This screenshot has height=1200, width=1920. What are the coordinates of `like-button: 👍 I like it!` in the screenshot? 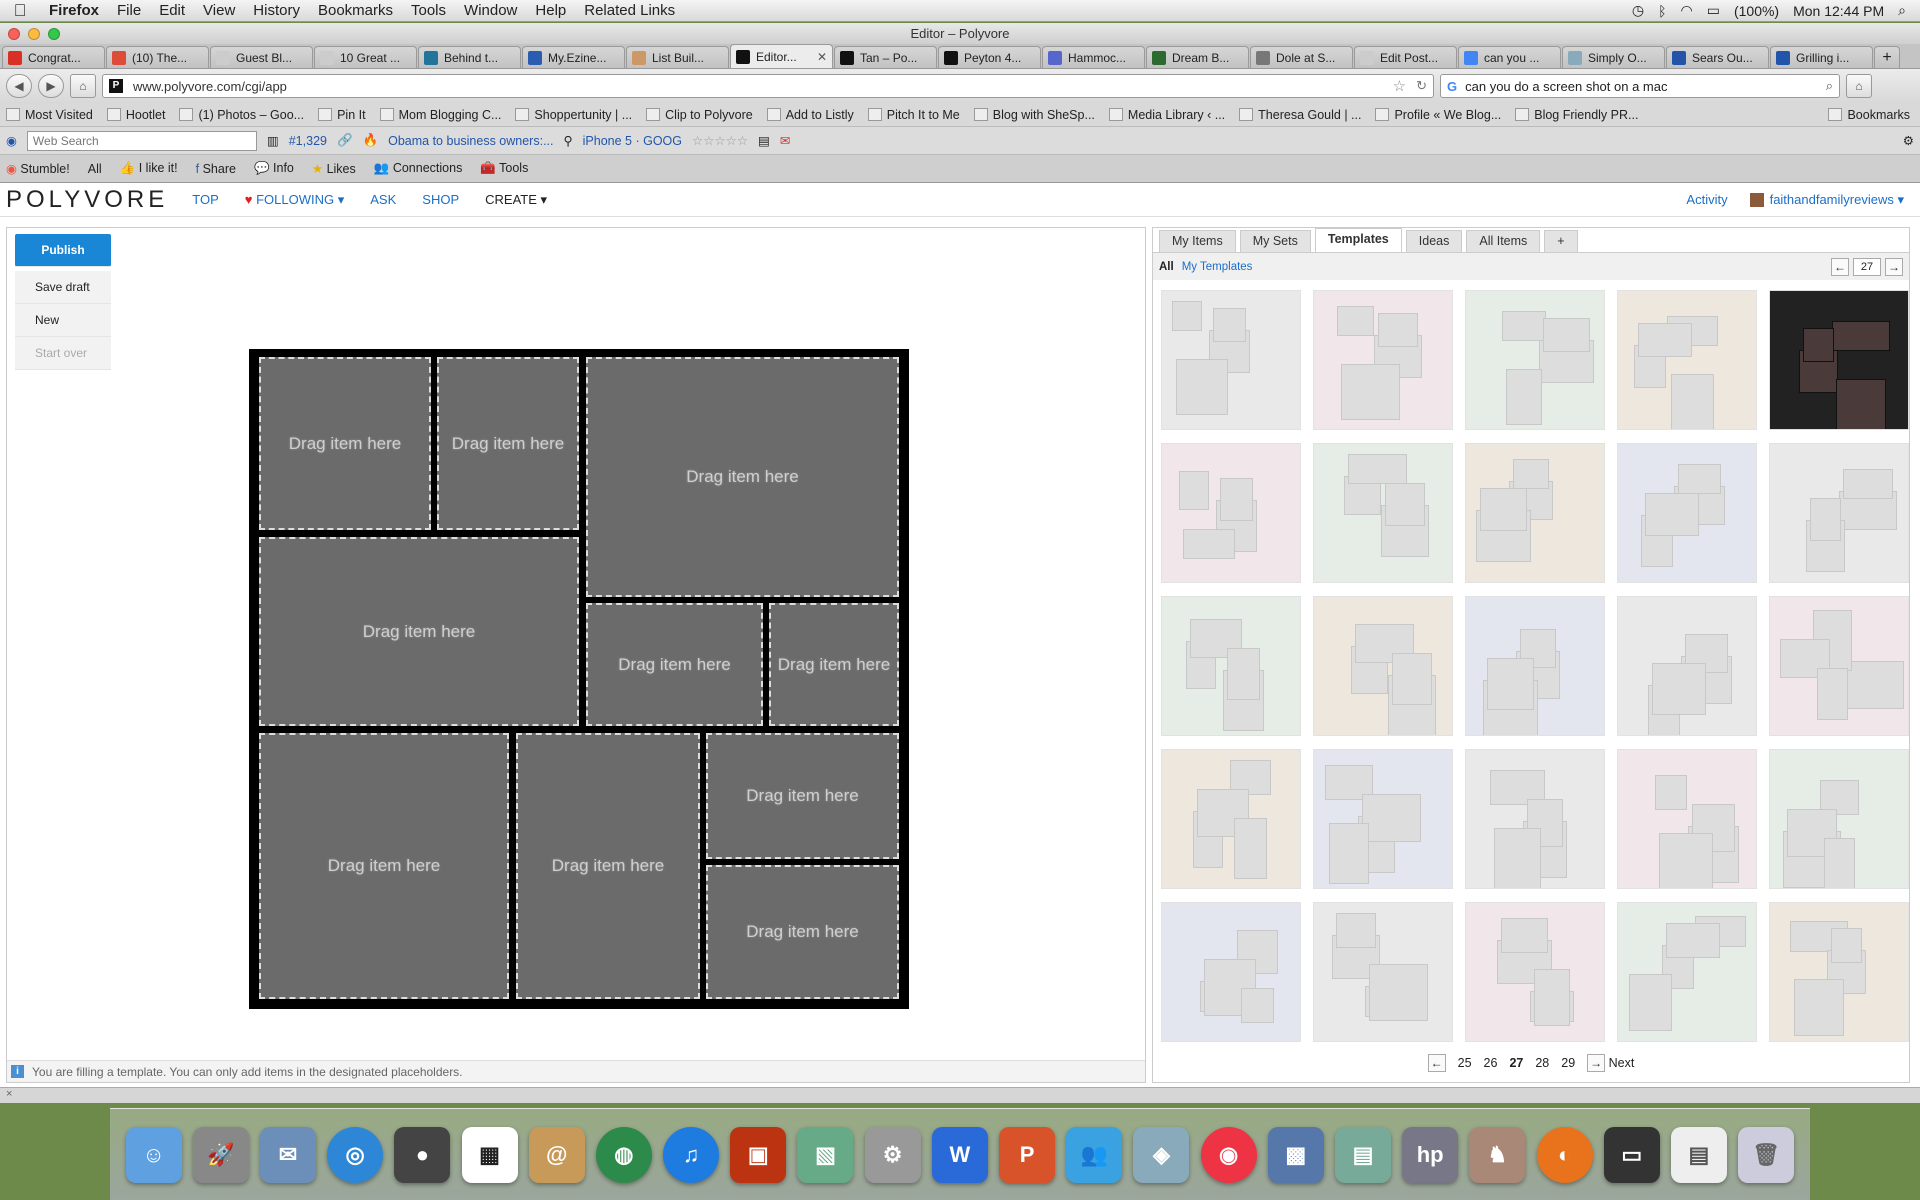 It's located at (149, 168).